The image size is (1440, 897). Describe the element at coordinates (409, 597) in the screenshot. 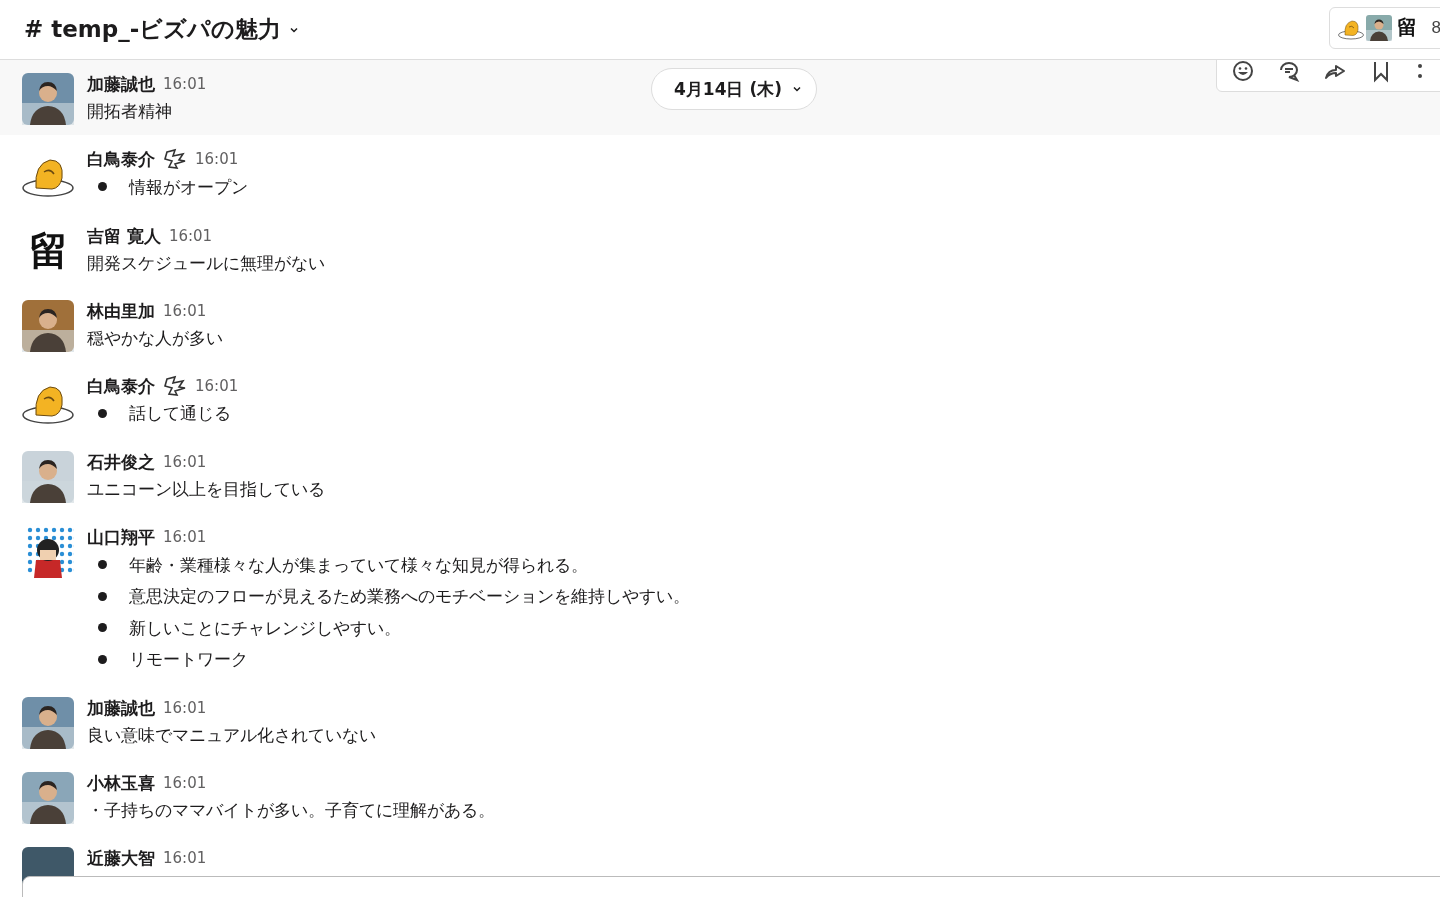

I see `message-text: 意思決定のフローが見えるため業務へのモチベーションを維持しやすい。` at that location.